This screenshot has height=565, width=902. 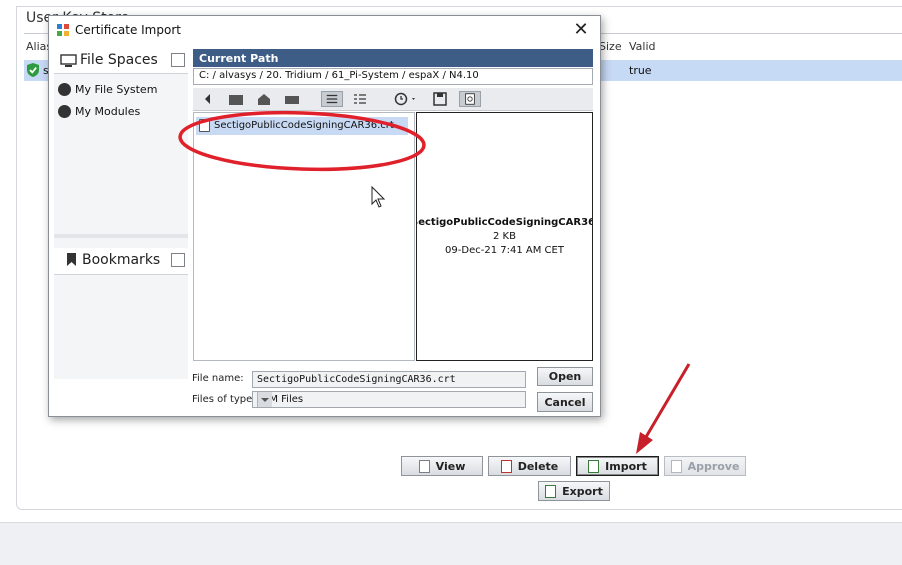 What do you see at coordinates (506, 466) in the screenshot?
I see `delete-icon` at bounding box center [506, 466].